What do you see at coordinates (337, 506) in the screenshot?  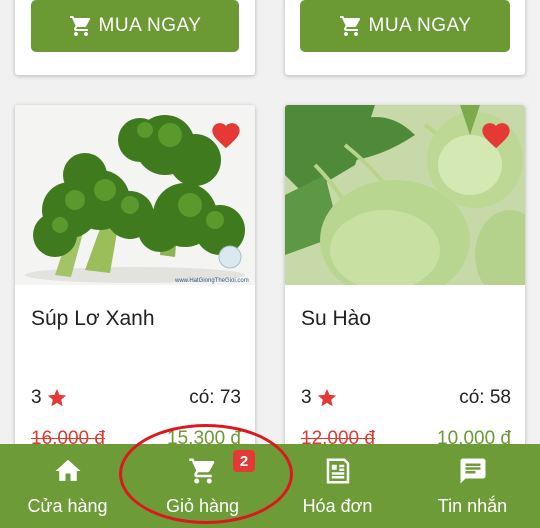 I see `nav-label: Hóa đơn` at bounding box center [337, 506].